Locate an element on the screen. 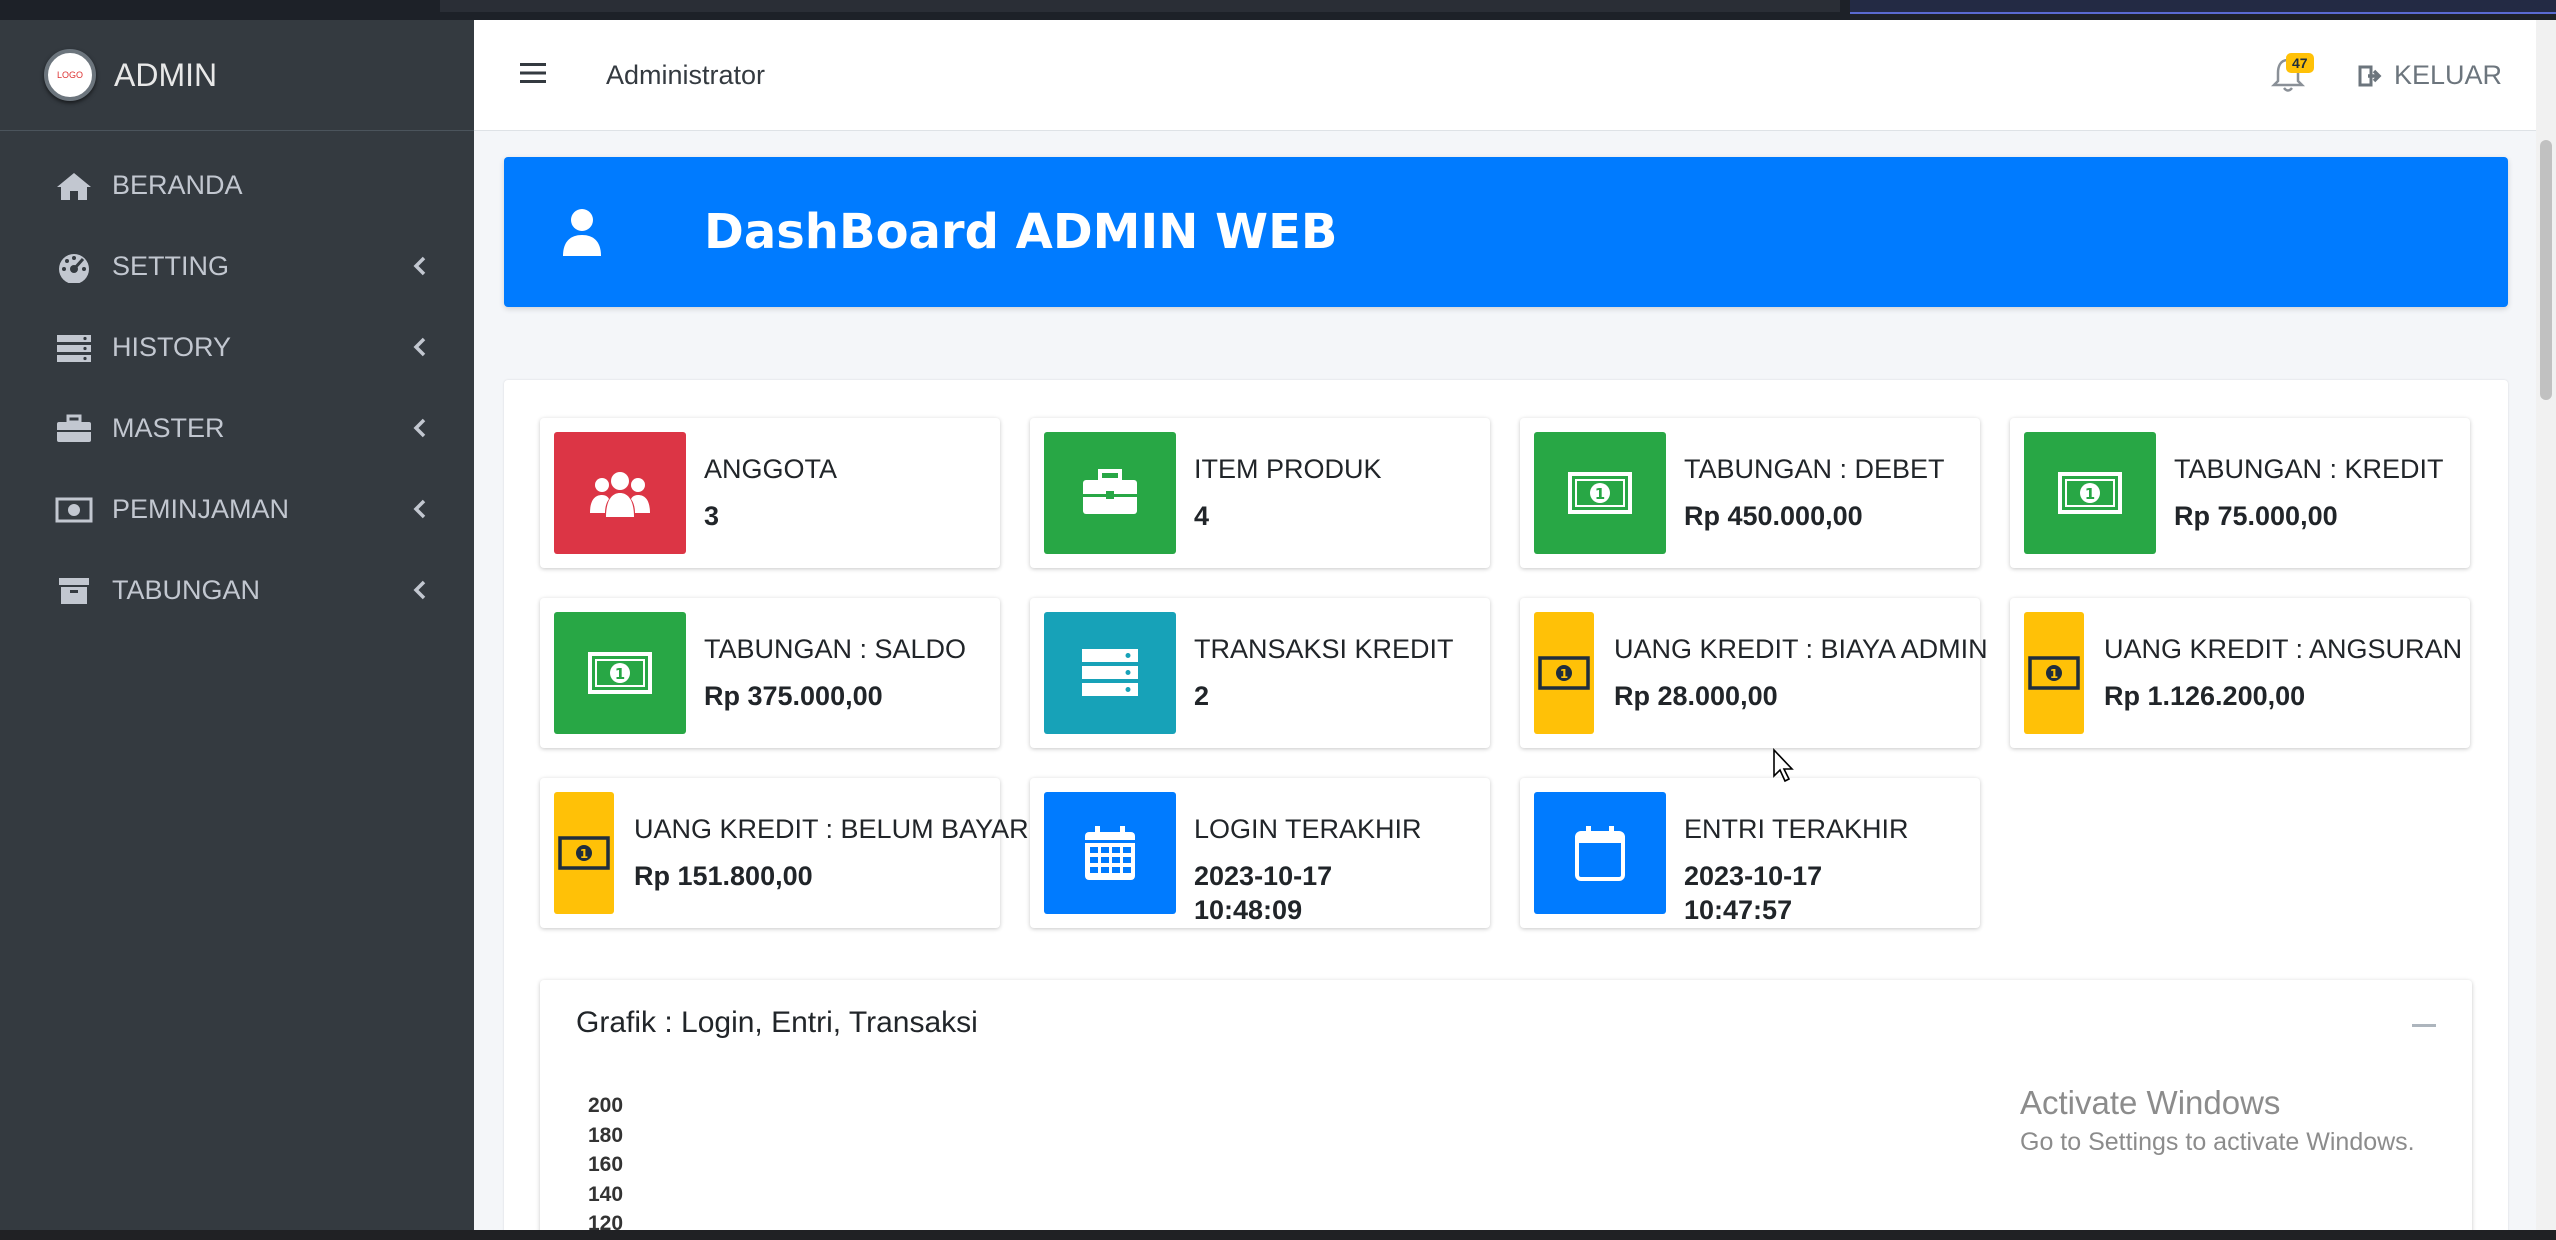 The height and width of the screenshot is (1240, 2556). sidebar-item-setting: SETTING is located at coordinates (237, 266).